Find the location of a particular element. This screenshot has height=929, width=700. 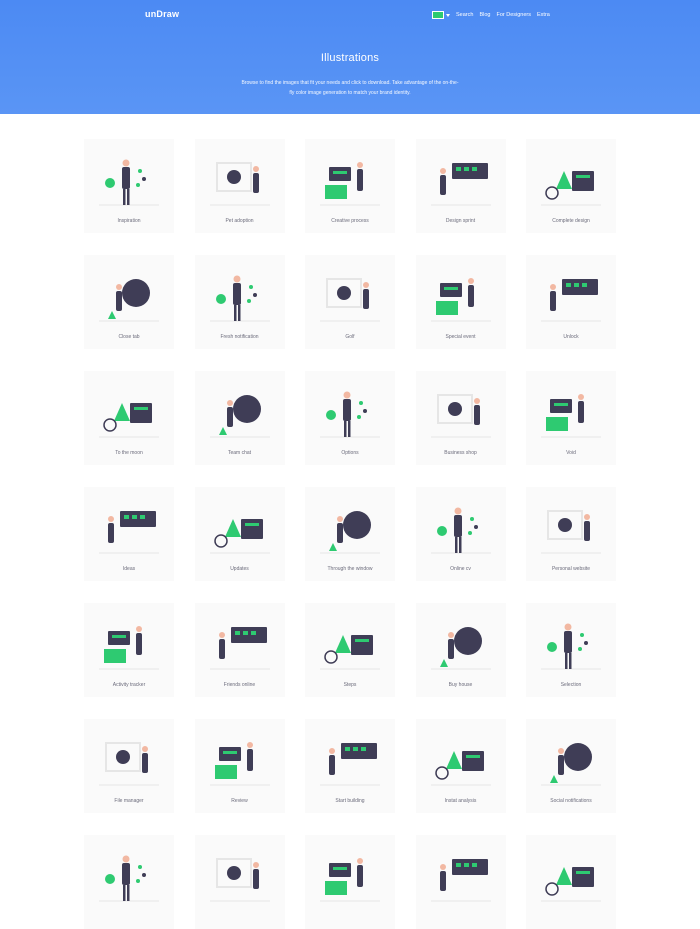

illustration-card: Team chat is located at coordinates (239, 418).